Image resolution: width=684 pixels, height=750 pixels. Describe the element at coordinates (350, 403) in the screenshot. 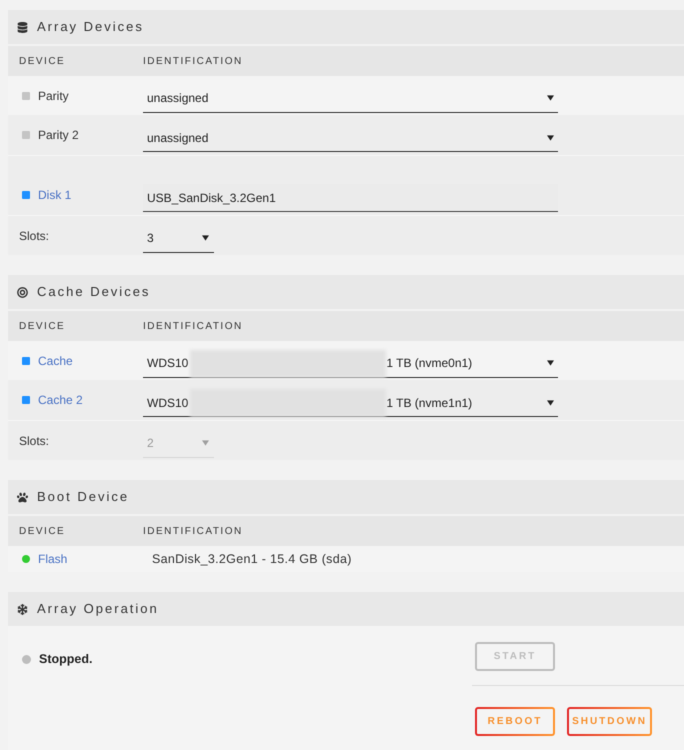

I see `select-field: WDS10 1 TB (nvme1n1)` at that location.